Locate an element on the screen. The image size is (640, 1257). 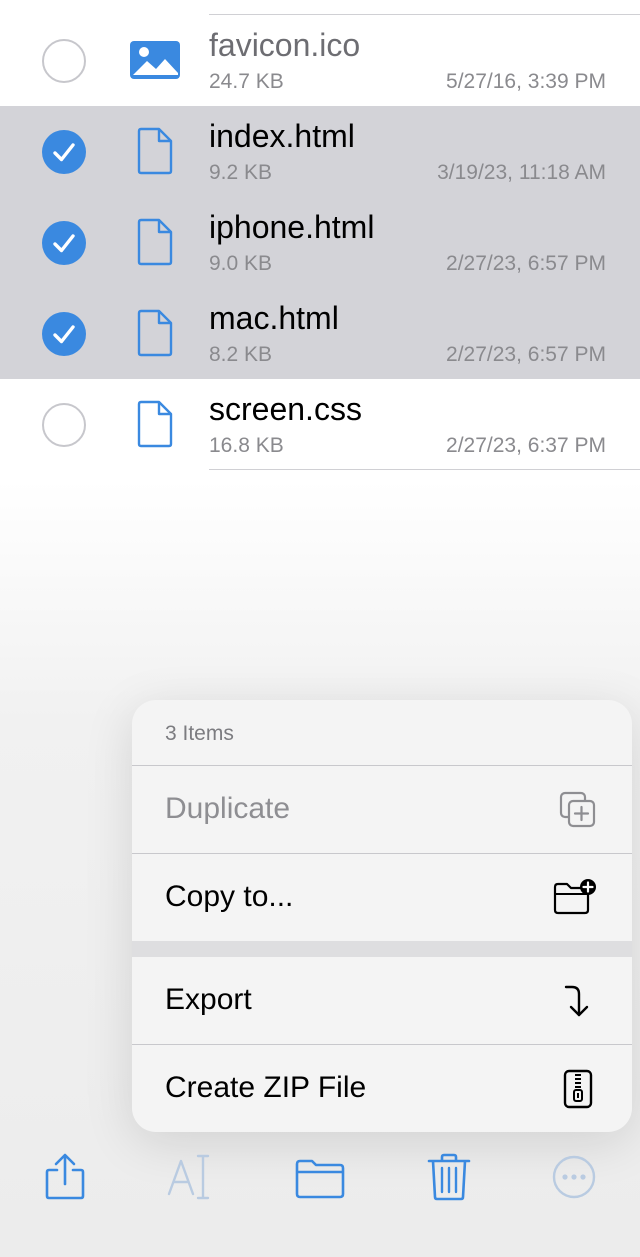
export-menu-item: Export is located at coordinates (382, 1001).